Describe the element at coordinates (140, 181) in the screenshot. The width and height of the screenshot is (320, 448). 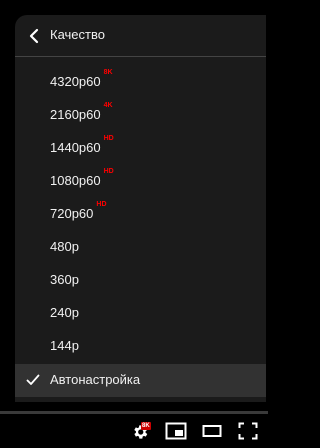
I see `quality-option-1080p60: 1080p60HD` at that location.